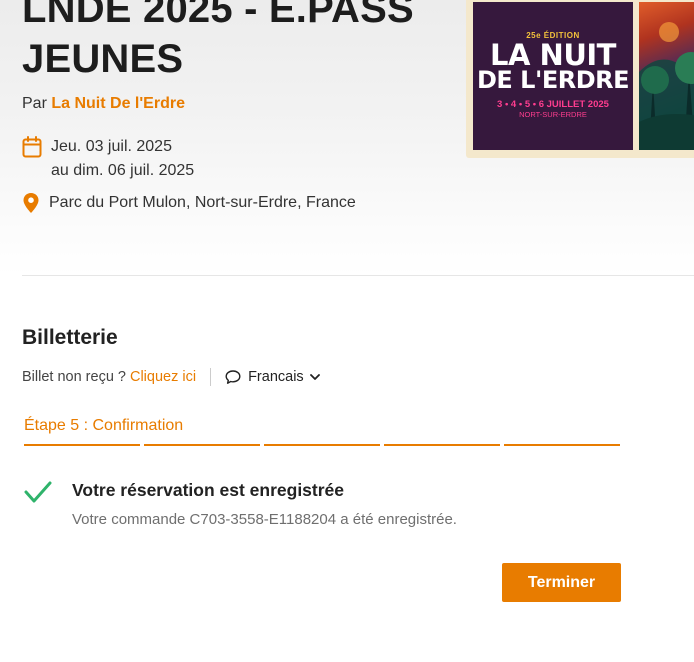 The image size is (694, 662). I want to click on event-dates: Jeu. 03 juil. 2025 au dim. 06 juil. 2025, so click(108, 159).